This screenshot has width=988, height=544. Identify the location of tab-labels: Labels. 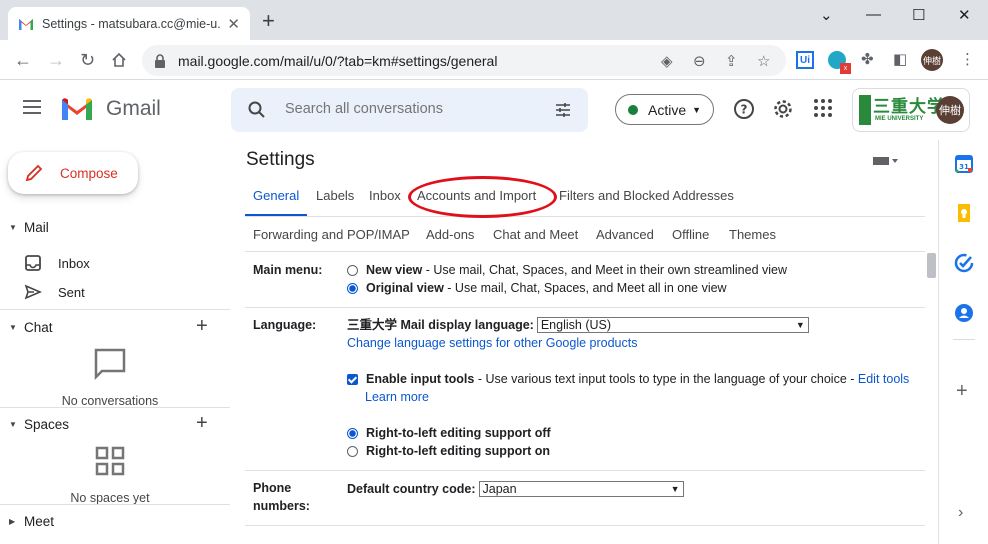
(335, 195).